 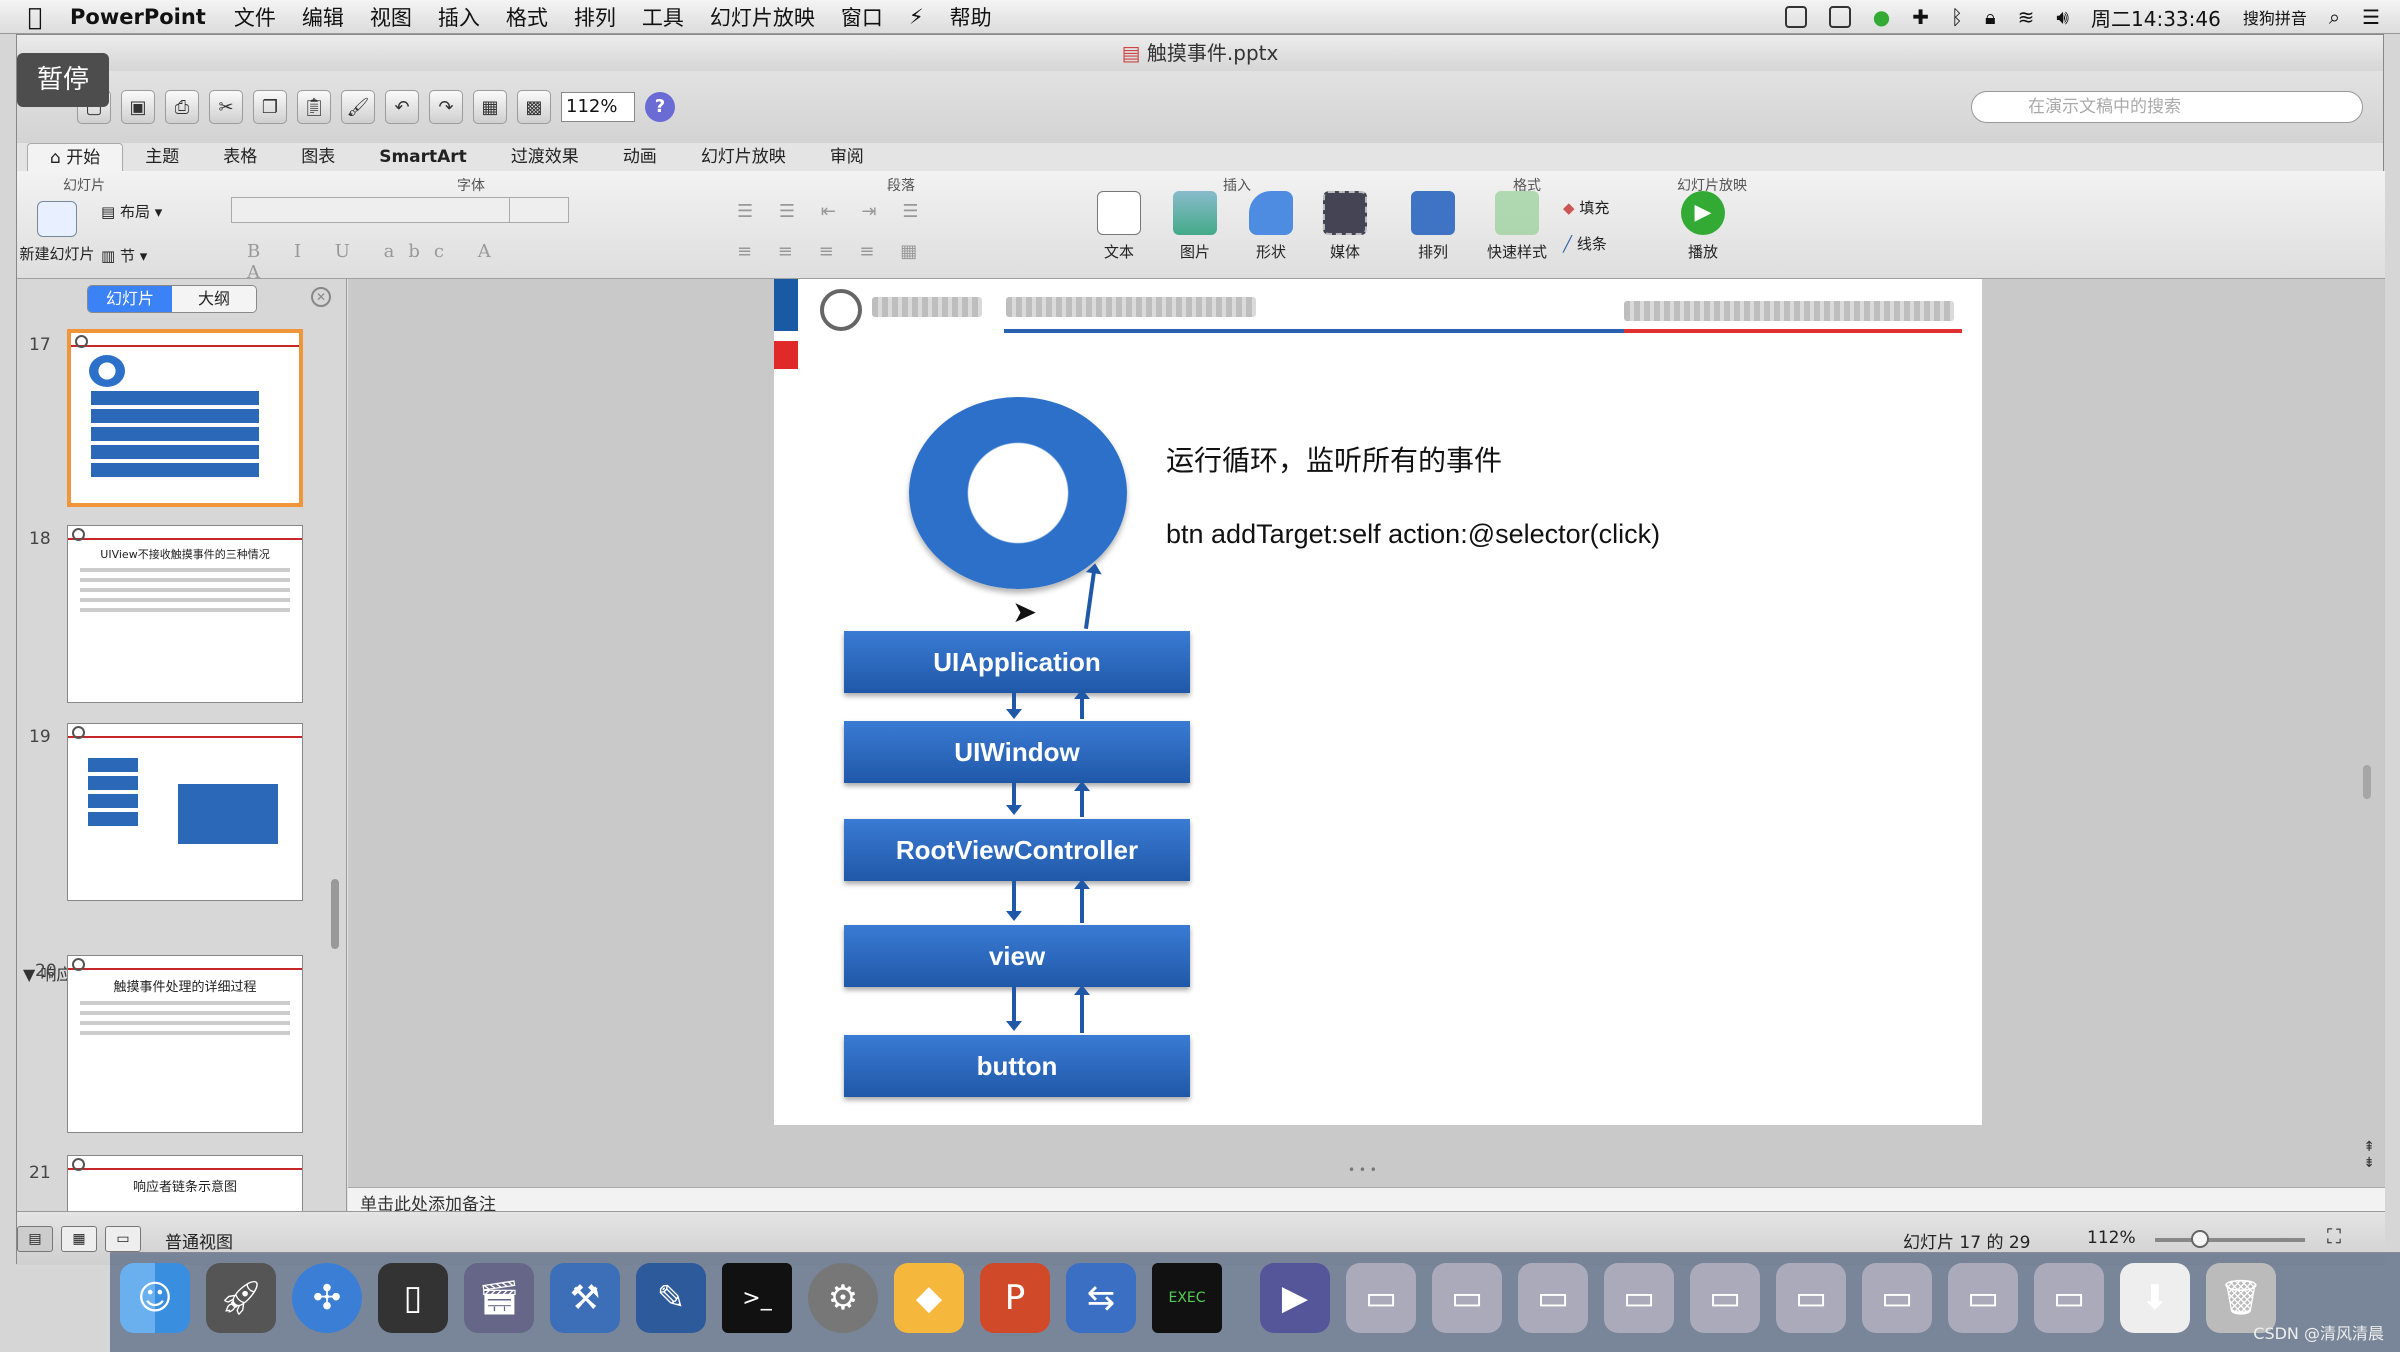 I want to click on fill-button: ◆ 填充, so click(x=1608, y=207).